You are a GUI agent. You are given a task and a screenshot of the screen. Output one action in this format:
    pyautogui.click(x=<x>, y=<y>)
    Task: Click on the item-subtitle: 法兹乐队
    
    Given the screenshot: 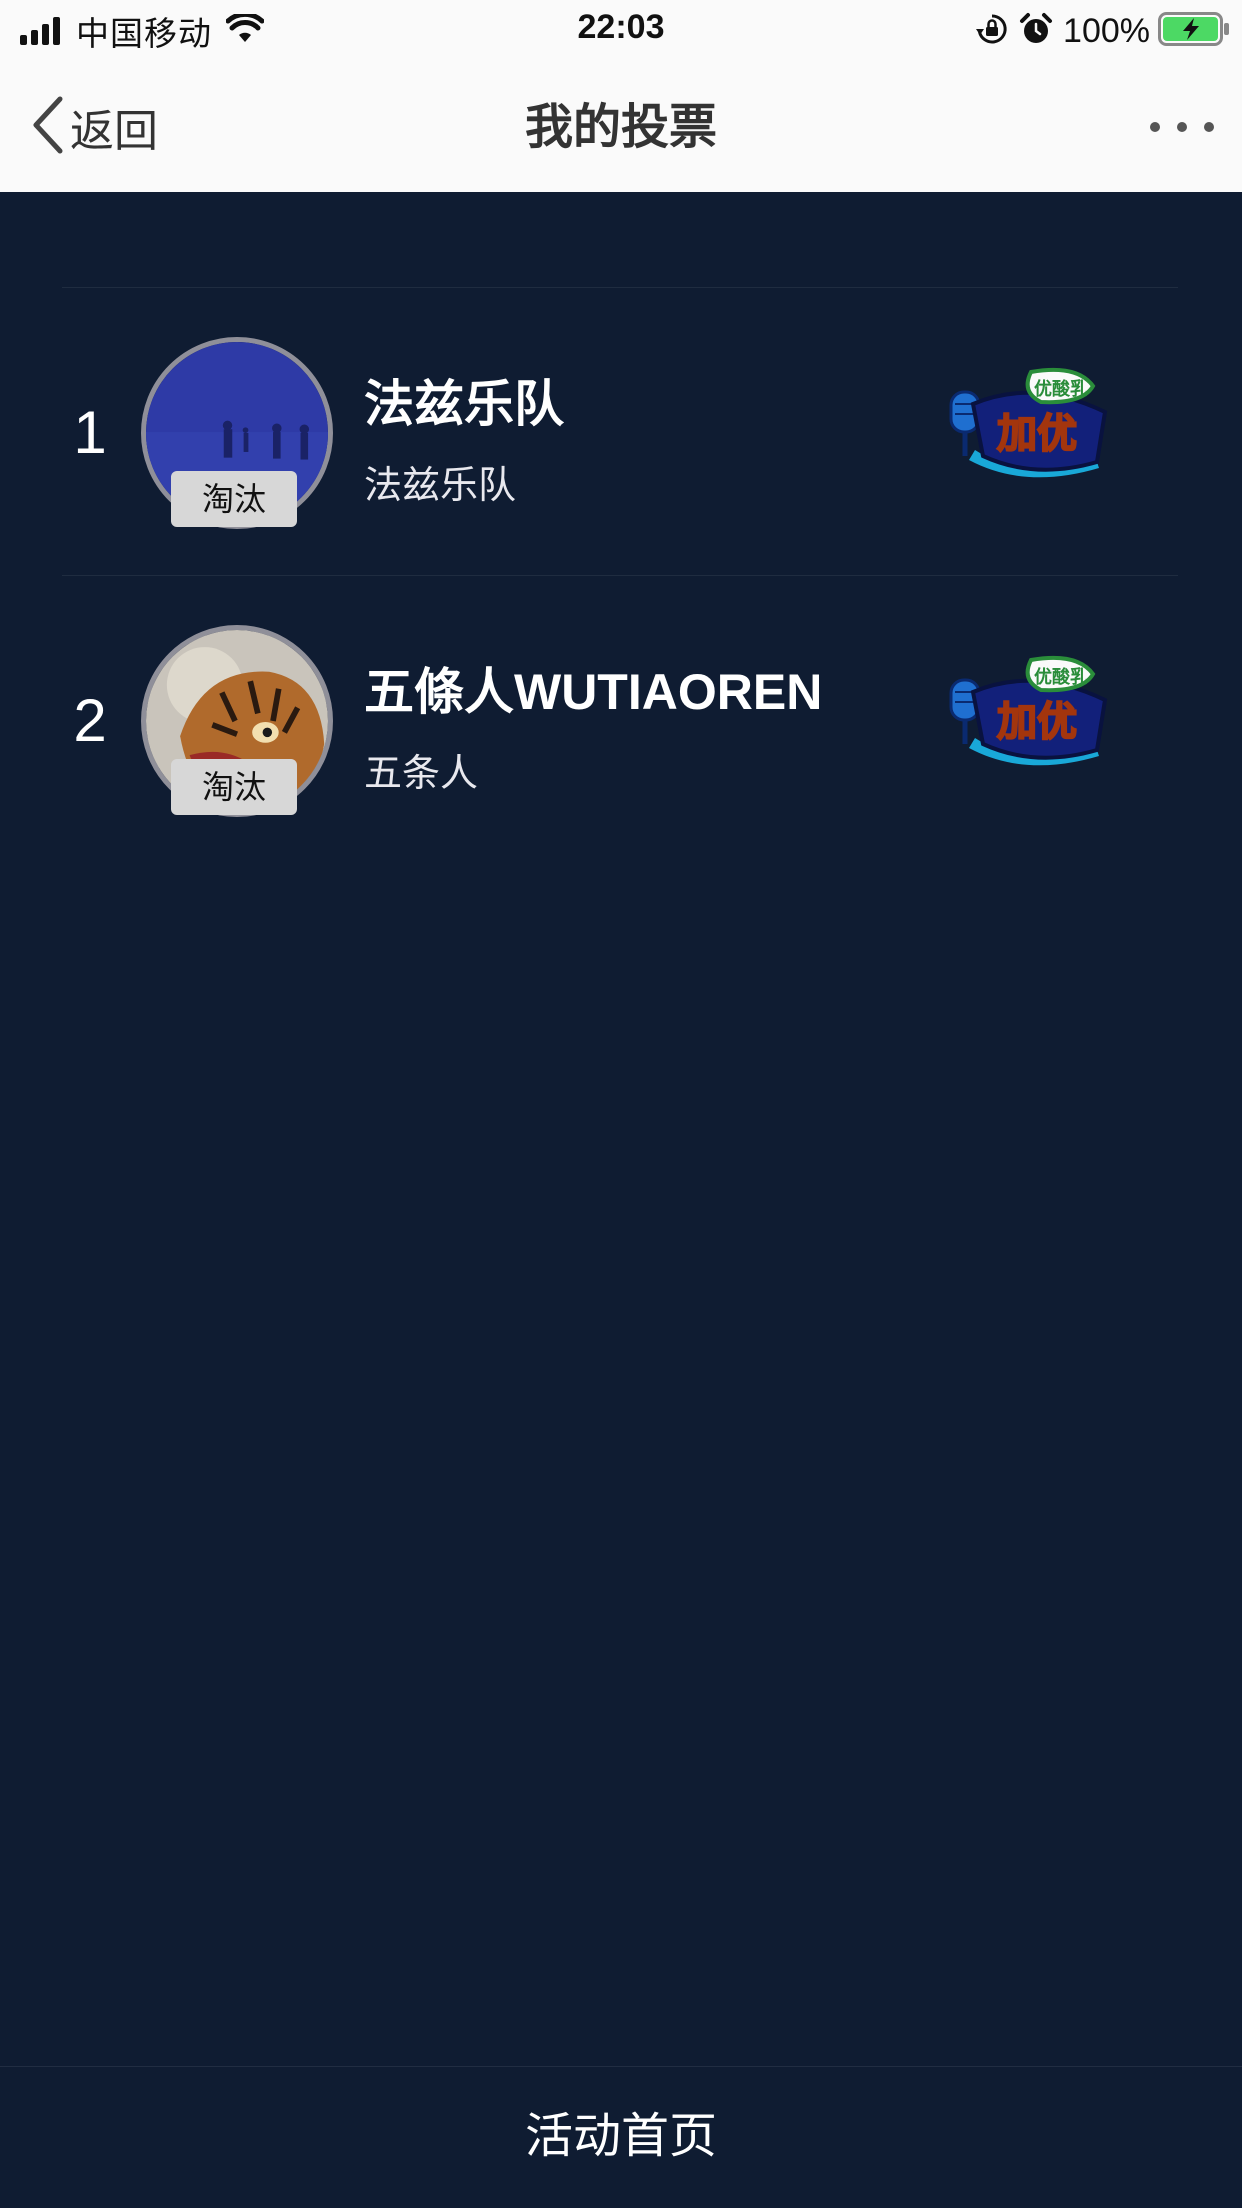 What is the action you would take?
    pyautogui.click(x=440, y=485)
    